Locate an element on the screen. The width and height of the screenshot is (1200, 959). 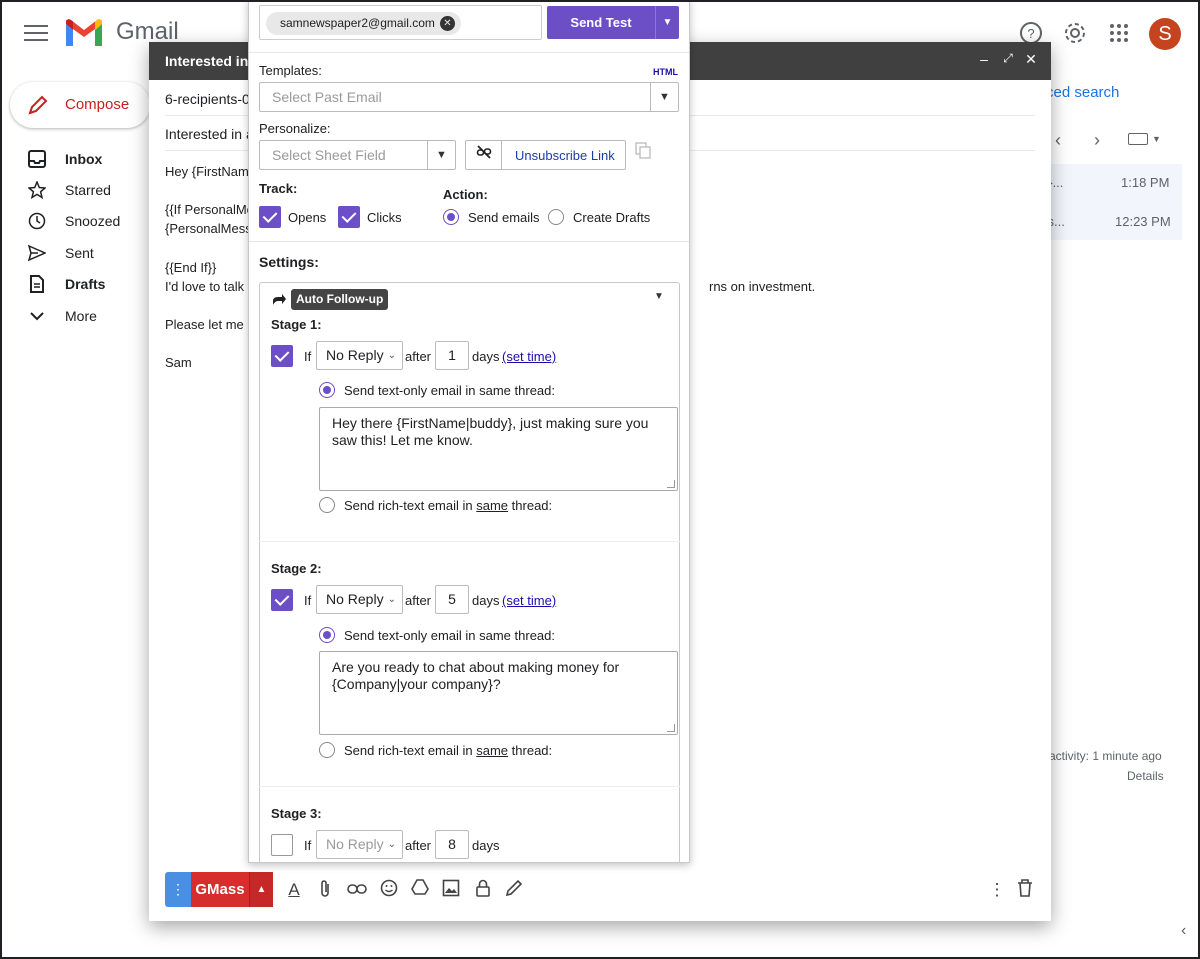
fullscreen-icon: ⤢ is located at coordinates (1008, 58).